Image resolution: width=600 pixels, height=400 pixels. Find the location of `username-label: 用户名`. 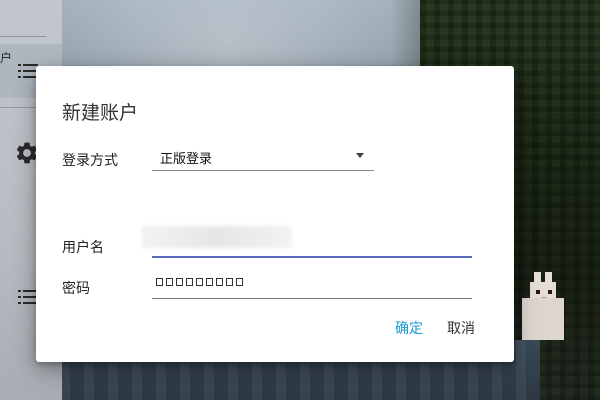

username-label: 用户名 is located at coordinates (83, 248).